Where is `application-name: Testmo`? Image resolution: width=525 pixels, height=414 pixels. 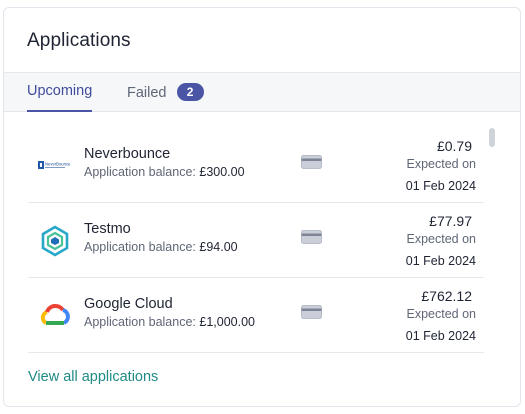
application-name: Testmo is located at coordinates (107, 229).